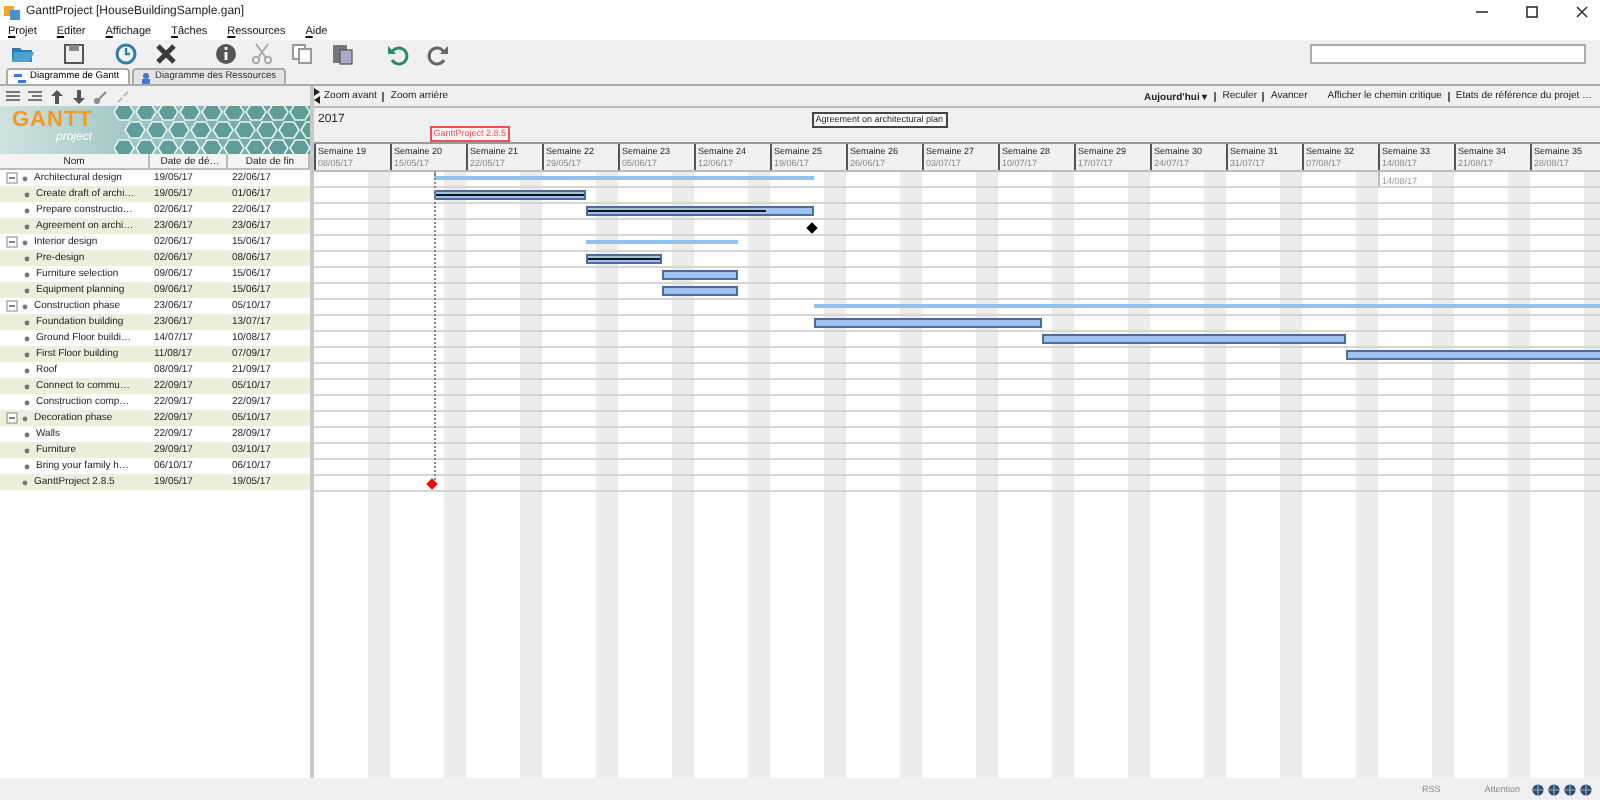 This screenshot has width=1600, height=800. Describe the element at coordinates (35, 96) in the screenshot. I see `outdent-icon` at that location.